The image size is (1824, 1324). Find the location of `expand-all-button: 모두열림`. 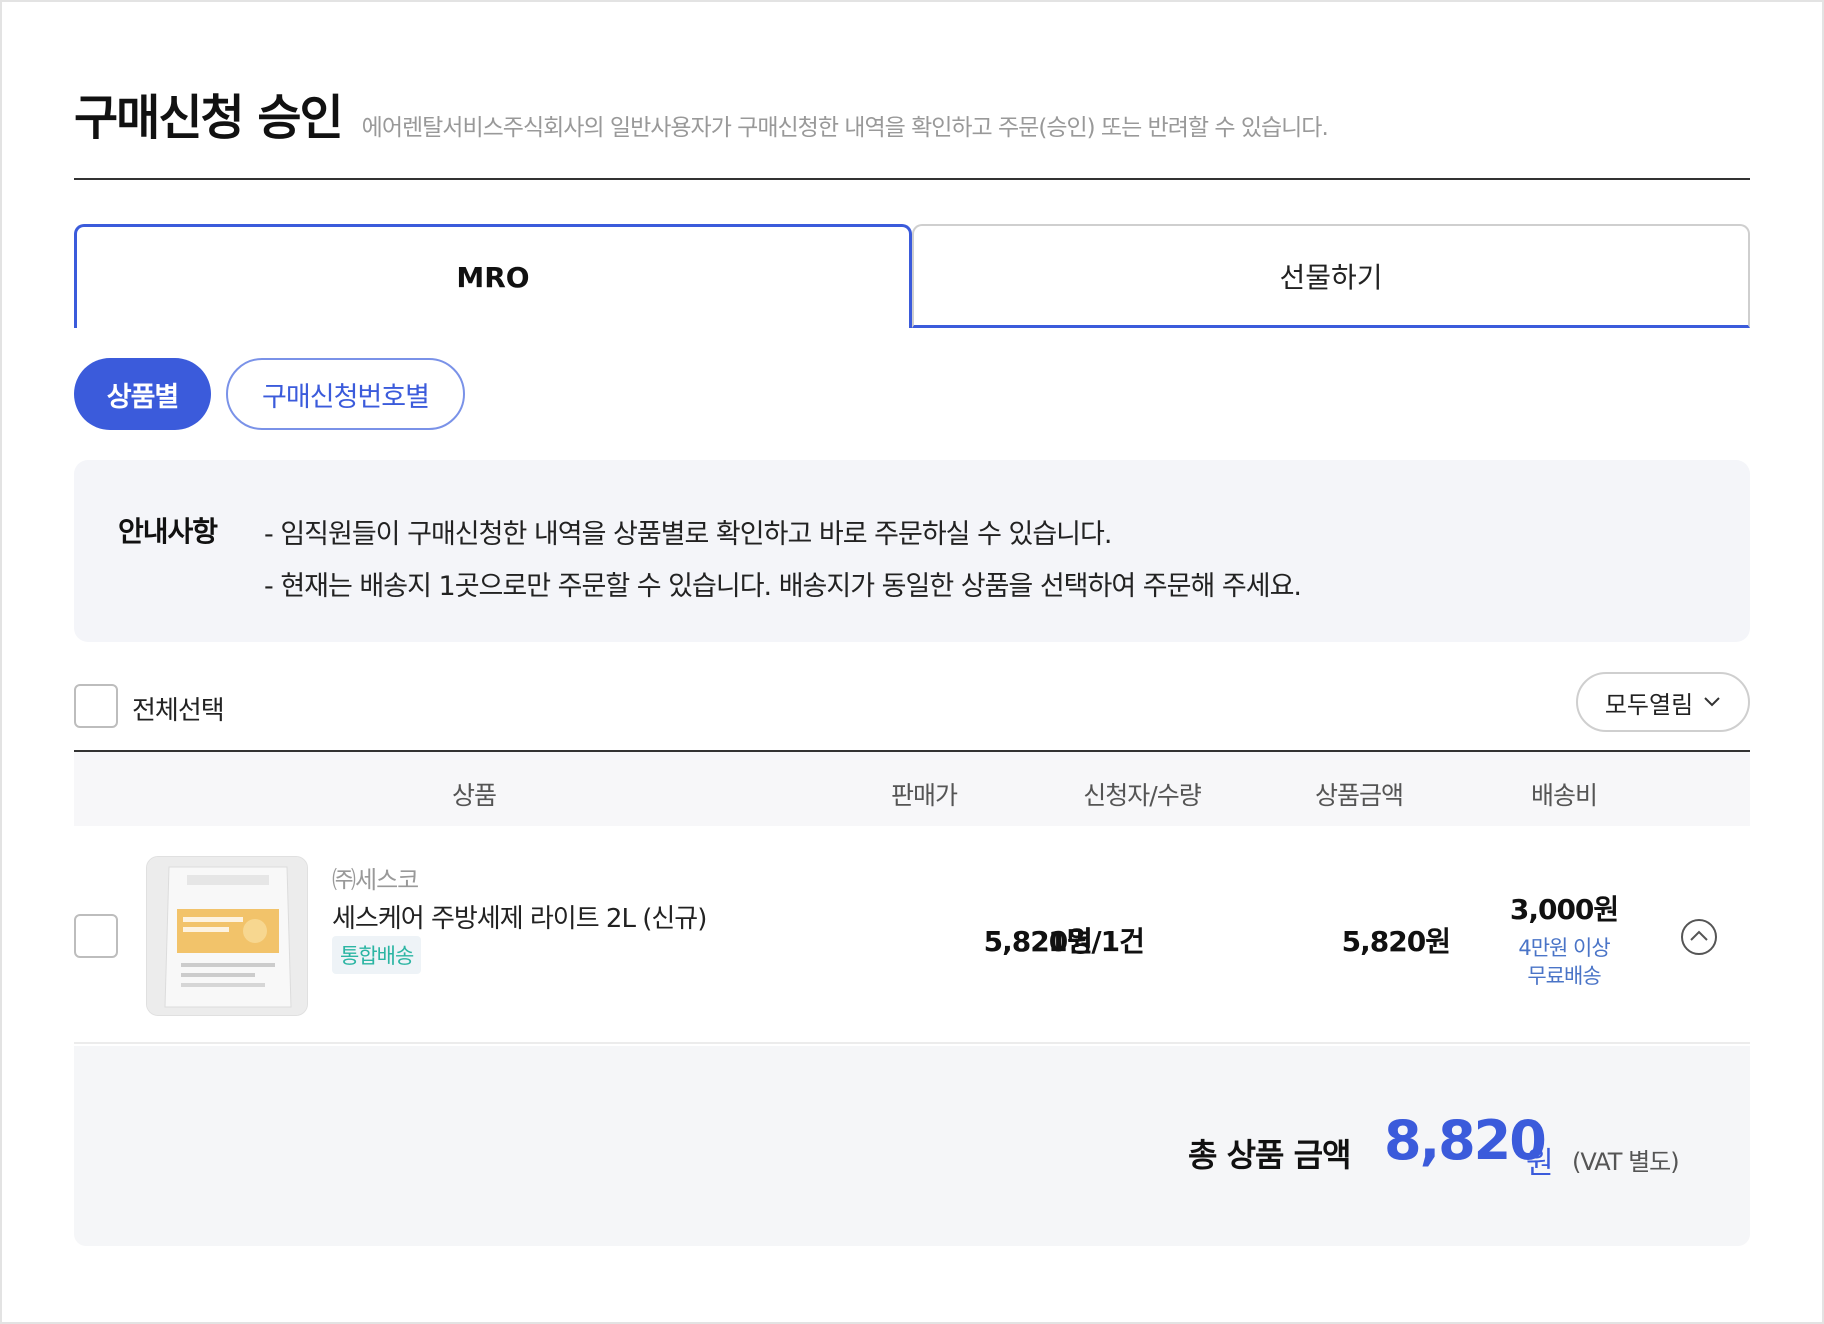

expand-all-button: 모두열림 is located at coordinates (1663, 702).